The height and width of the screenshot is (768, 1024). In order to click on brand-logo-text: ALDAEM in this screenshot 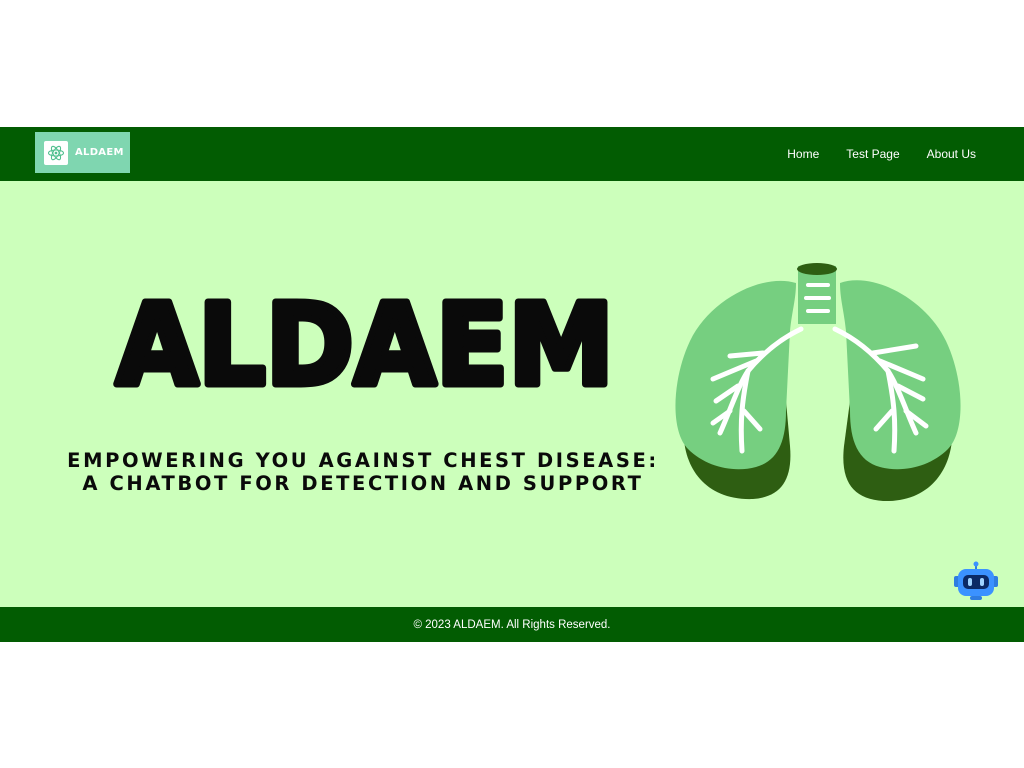, I will do `click(99, 152)`.